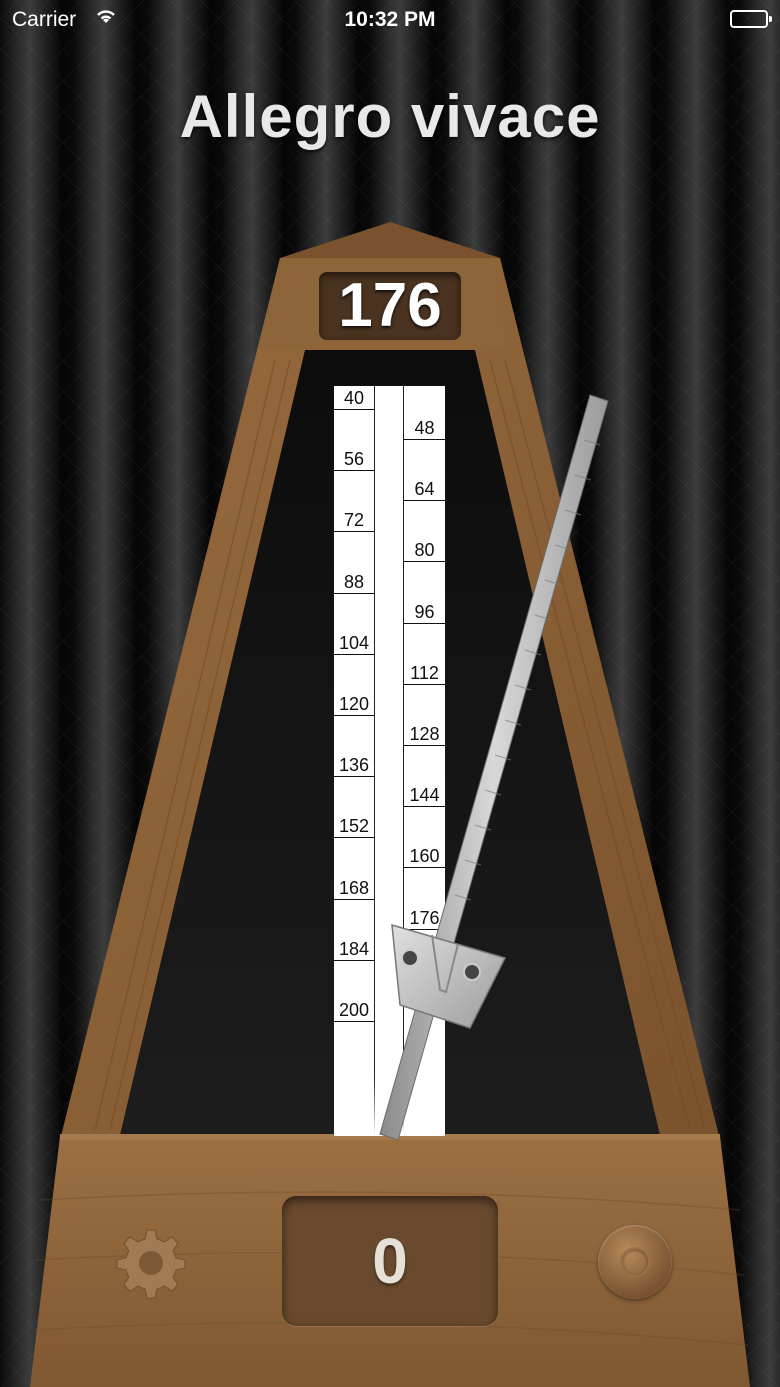 The image size is (780, 1387). I want to click on gear-icon, so click(151, 1264).